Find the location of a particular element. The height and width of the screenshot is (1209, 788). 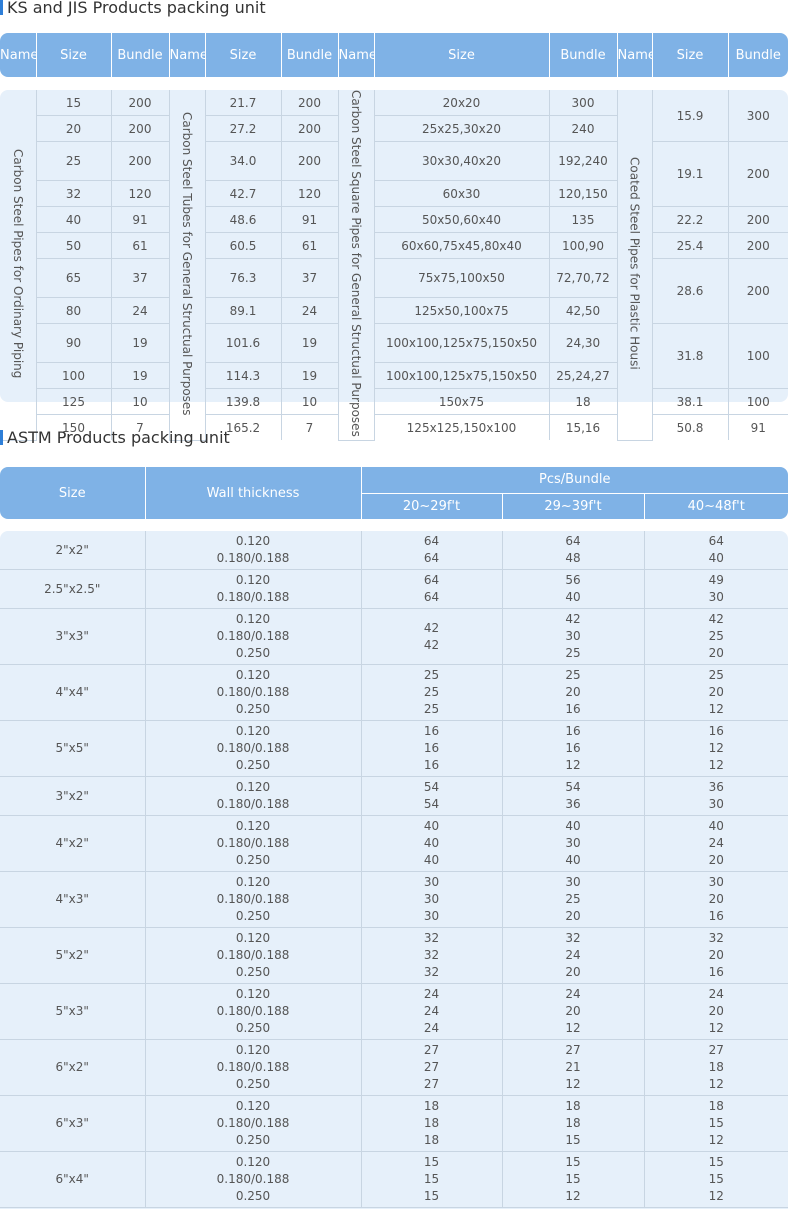

astm-pcs-range3: 32 20 16 is located at coordinates (715, 955).